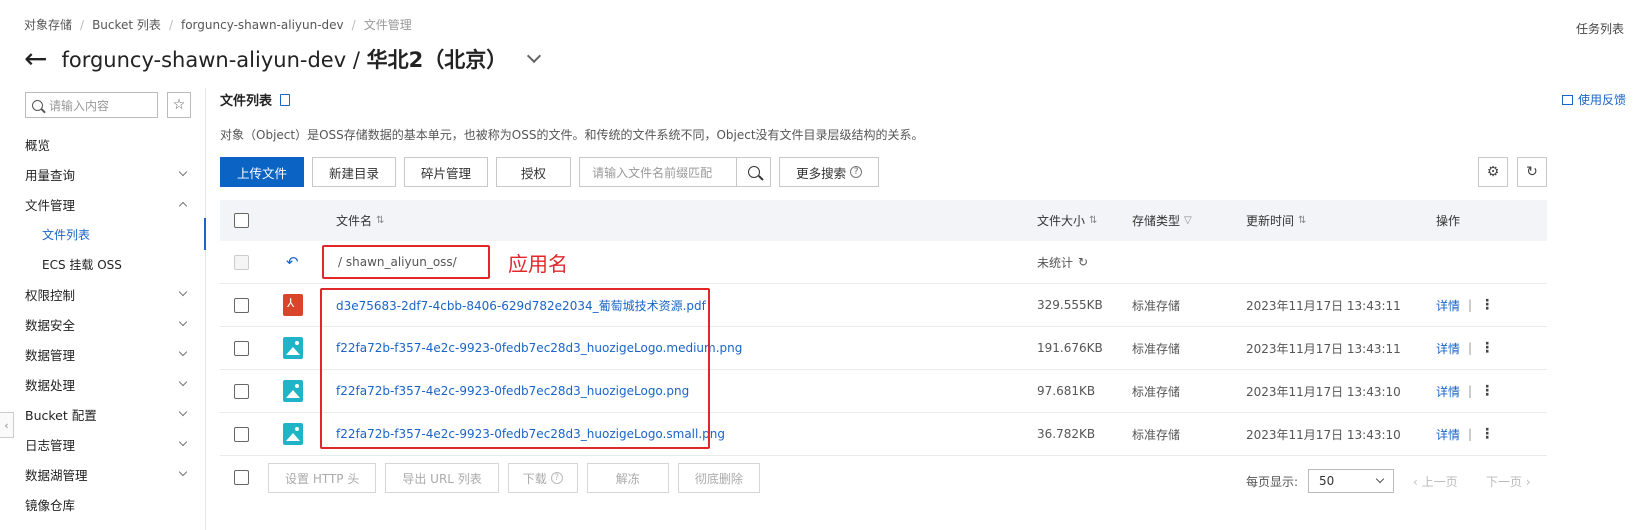  I want to click on sidebar-item-data-security: 数据安全, so click(103, 324).